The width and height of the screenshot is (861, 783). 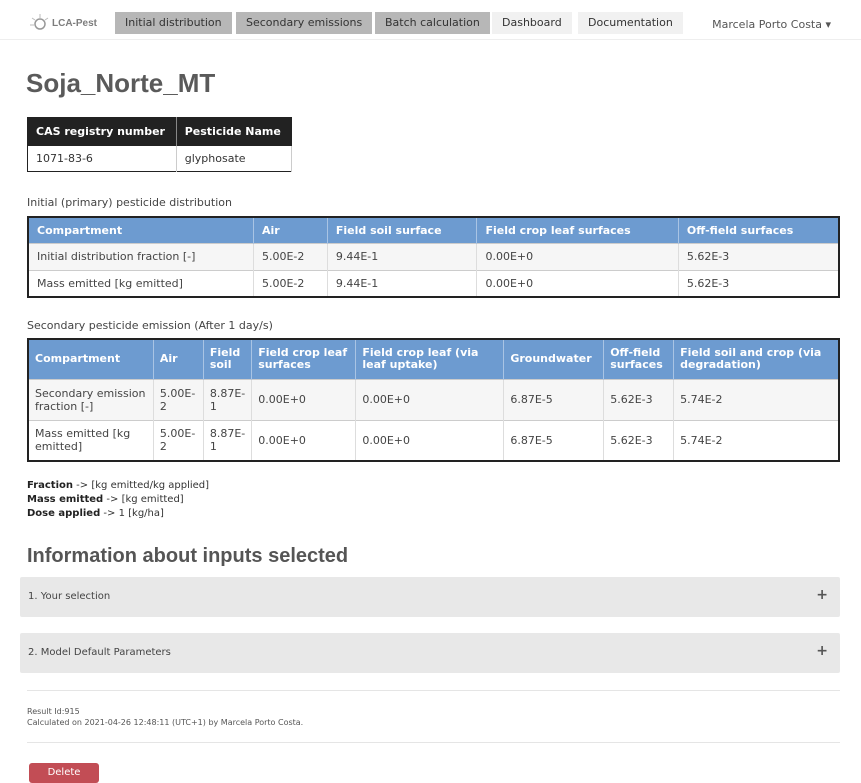 I want to click on panel-model-default-parameters: 2. Model Default Parameters +, so click(x=430, y=653).